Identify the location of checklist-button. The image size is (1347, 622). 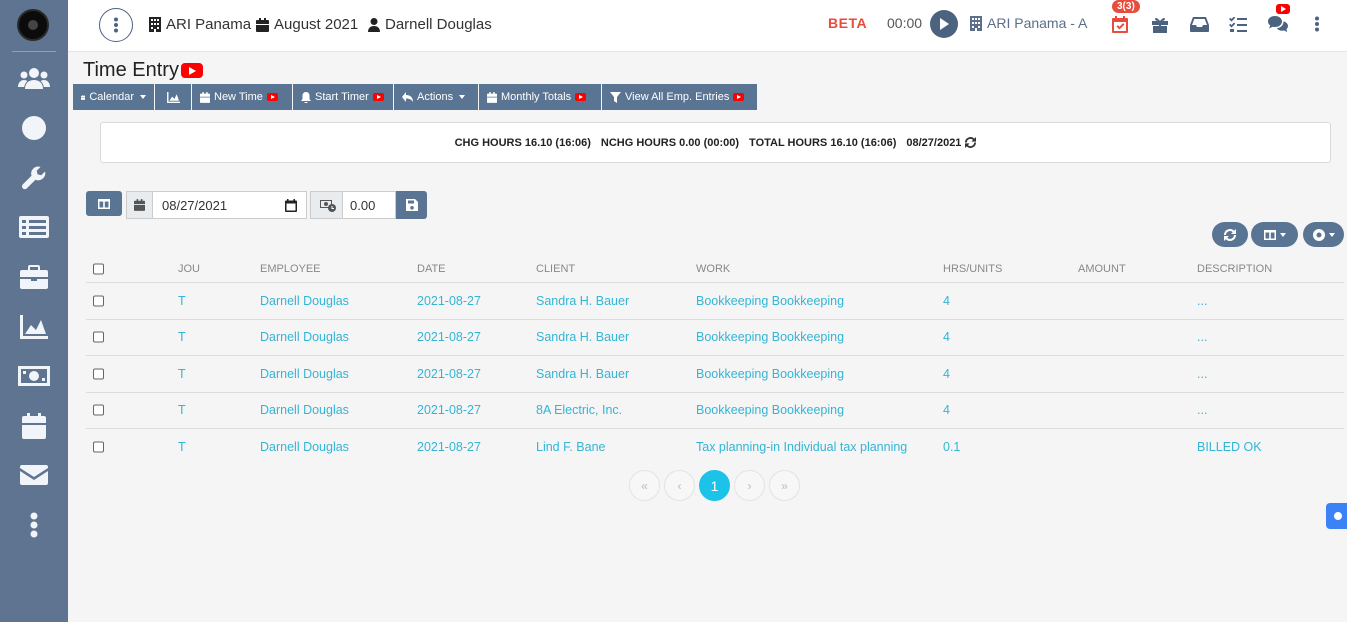
(1238, 24).